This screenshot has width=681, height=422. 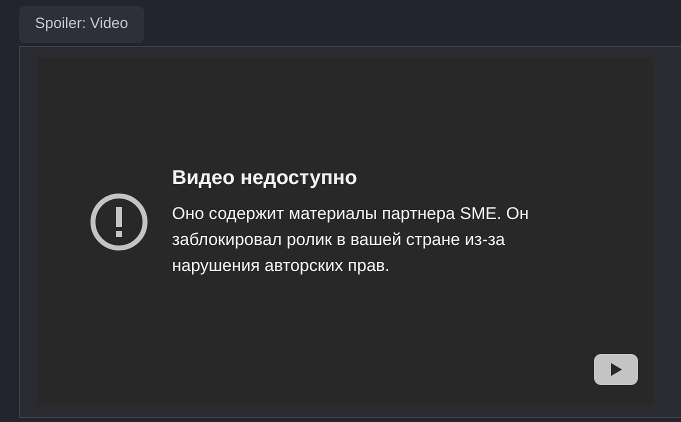 I want to click on video-title: Видео недоступно, so click(x=265, y=178).